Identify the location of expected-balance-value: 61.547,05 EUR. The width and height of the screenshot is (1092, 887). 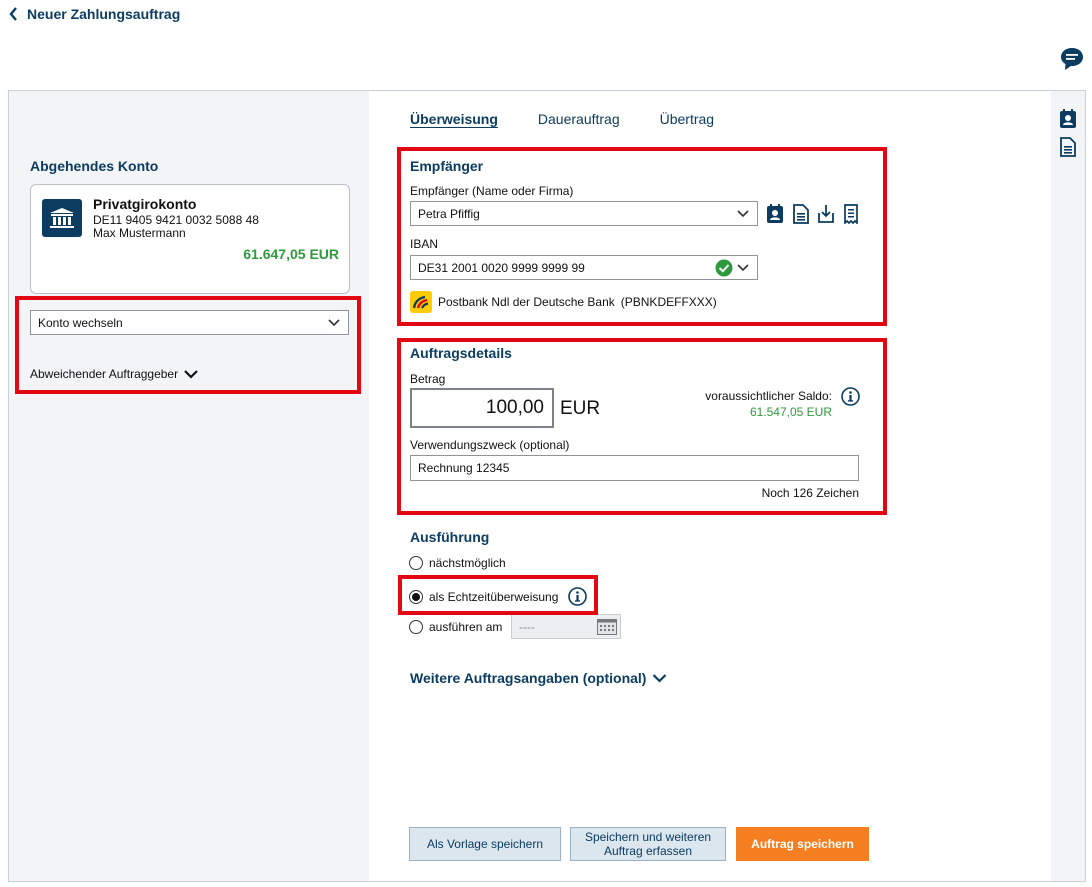
(790, 412).